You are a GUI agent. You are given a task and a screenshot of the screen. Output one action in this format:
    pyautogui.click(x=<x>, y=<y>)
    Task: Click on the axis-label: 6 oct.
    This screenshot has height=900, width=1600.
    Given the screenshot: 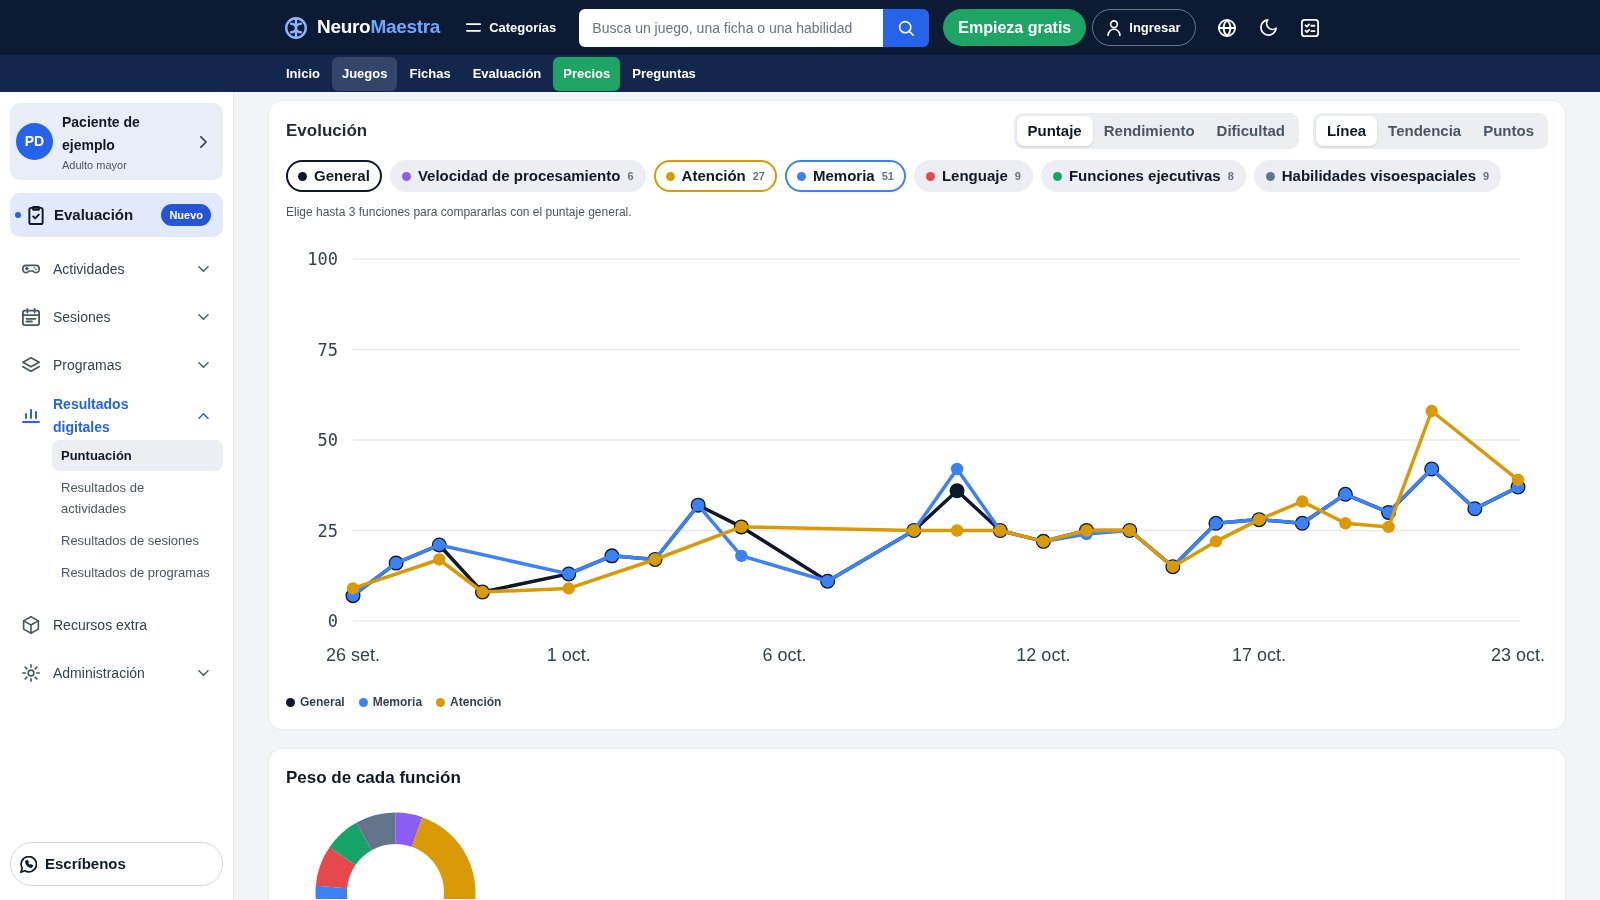 What is the action you would take?
    pyautogui.click(x=784, y=655)
    